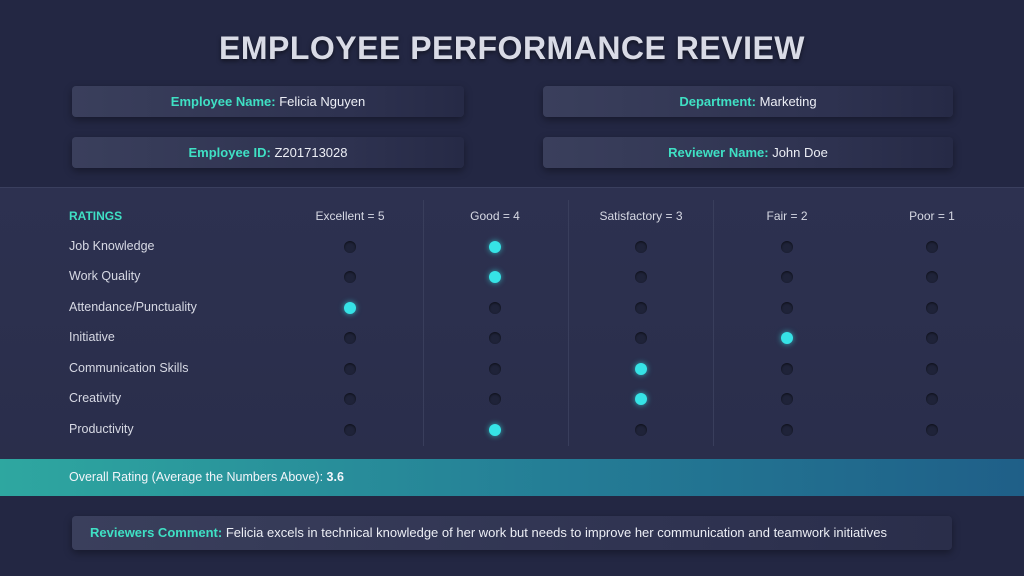 The image size is (1024, 576). I want to click on employee-name-label: Employee Name:, so click(223, 101).